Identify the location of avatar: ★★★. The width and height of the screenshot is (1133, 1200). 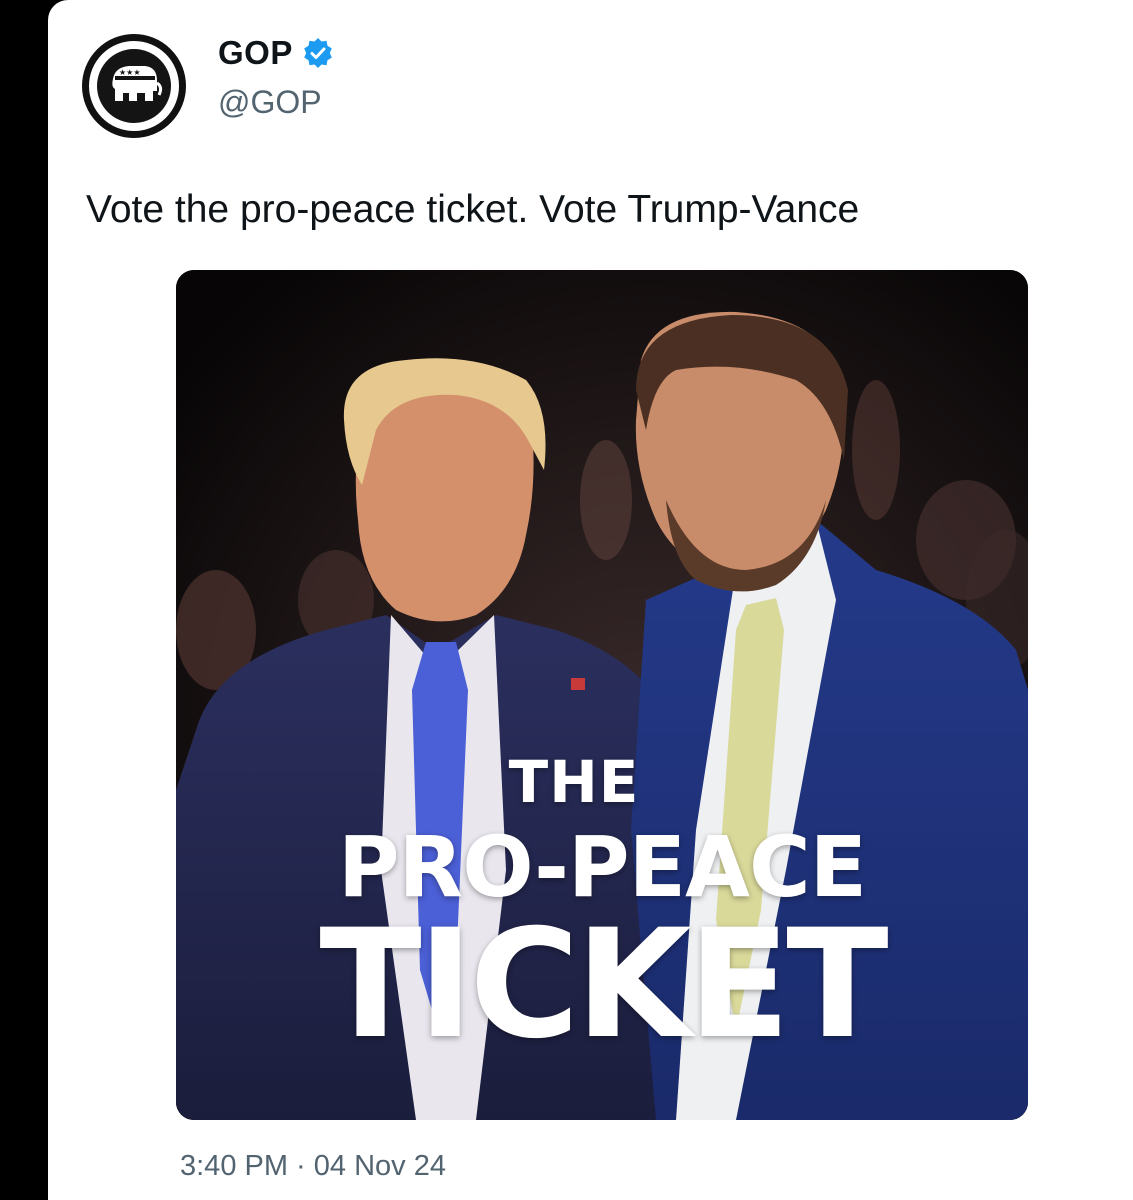
(134, 86).